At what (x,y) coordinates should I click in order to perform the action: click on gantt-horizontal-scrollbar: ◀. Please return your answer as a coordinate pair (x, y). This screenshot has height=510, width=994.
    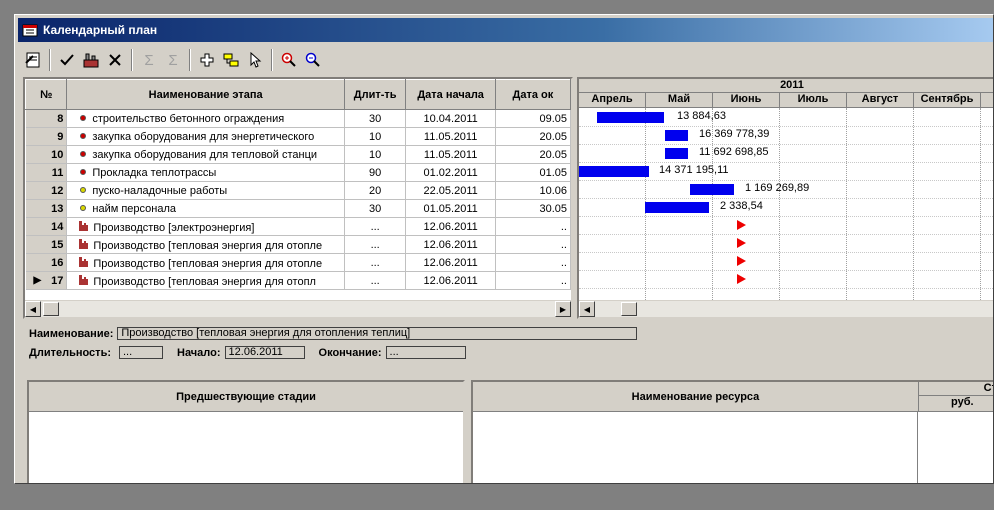
    Looking at the image, I should click on (786, 308).